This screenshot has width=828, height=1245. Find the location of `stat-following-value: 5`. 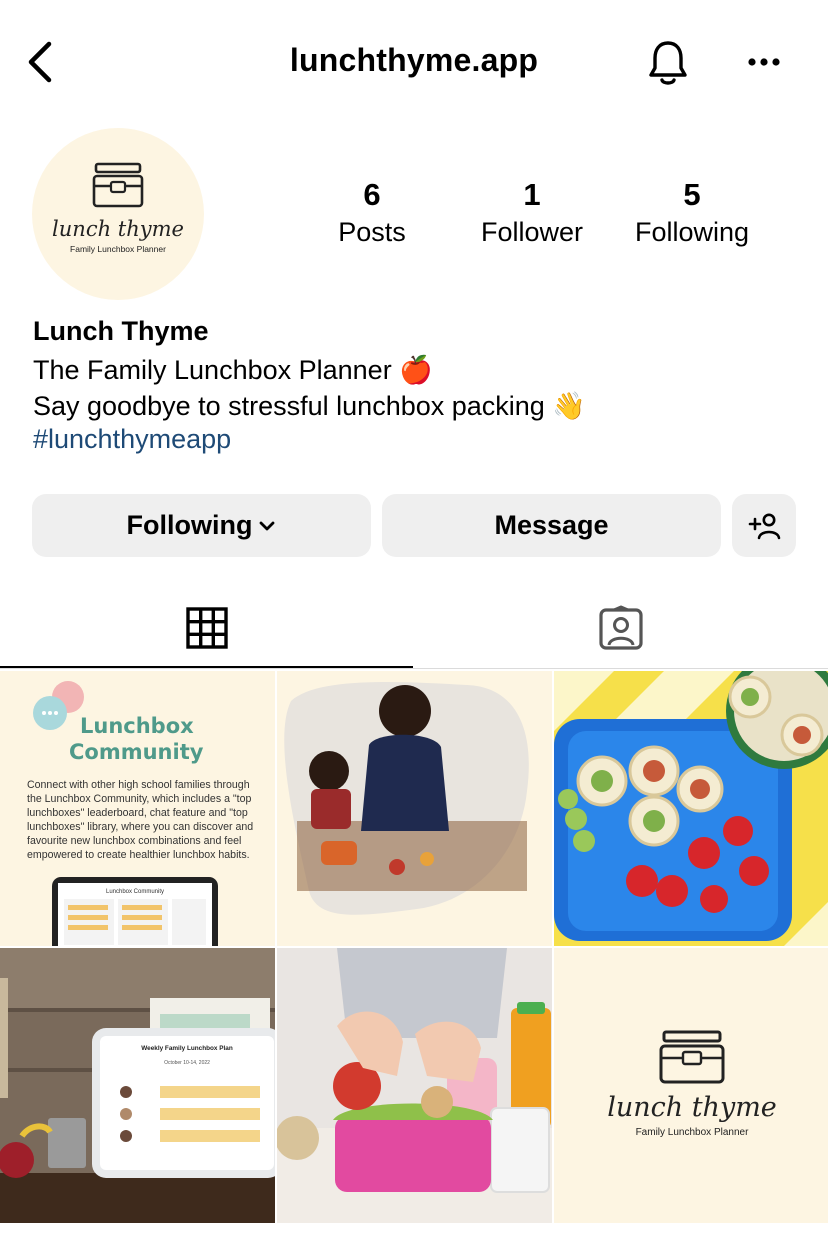

stat-following-value: 5 is located at coordinates (692, 194).